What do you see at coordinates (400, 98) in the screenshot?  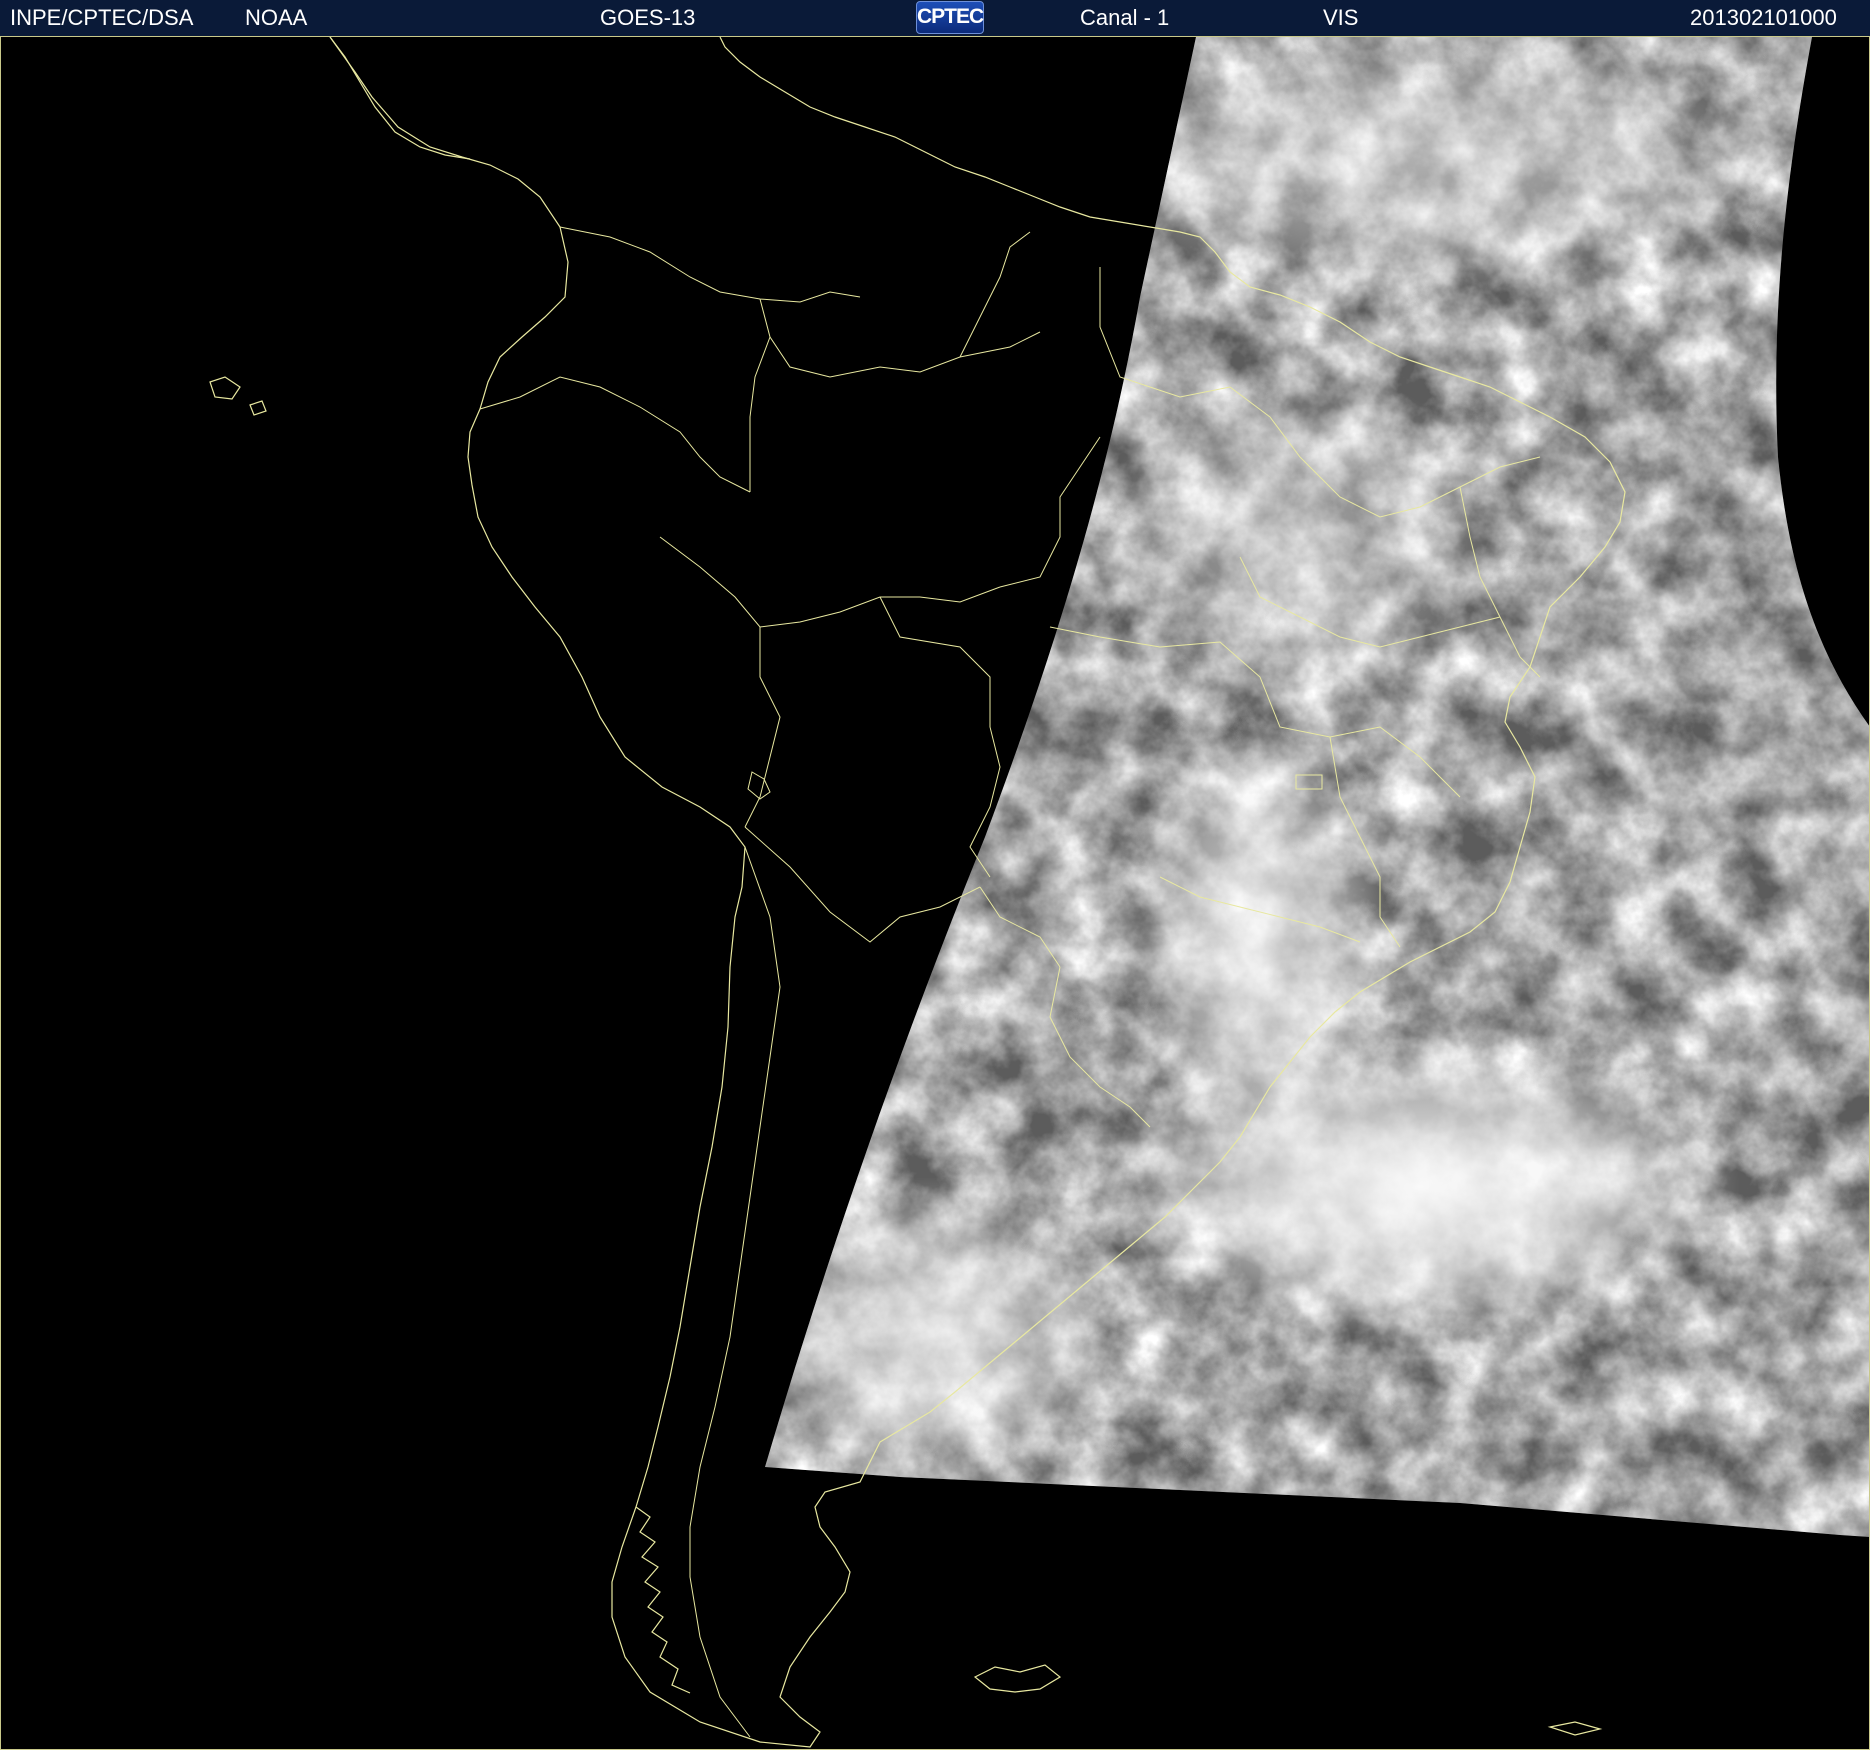 I see `central-america-coastline` at bounding box center [400, 98].